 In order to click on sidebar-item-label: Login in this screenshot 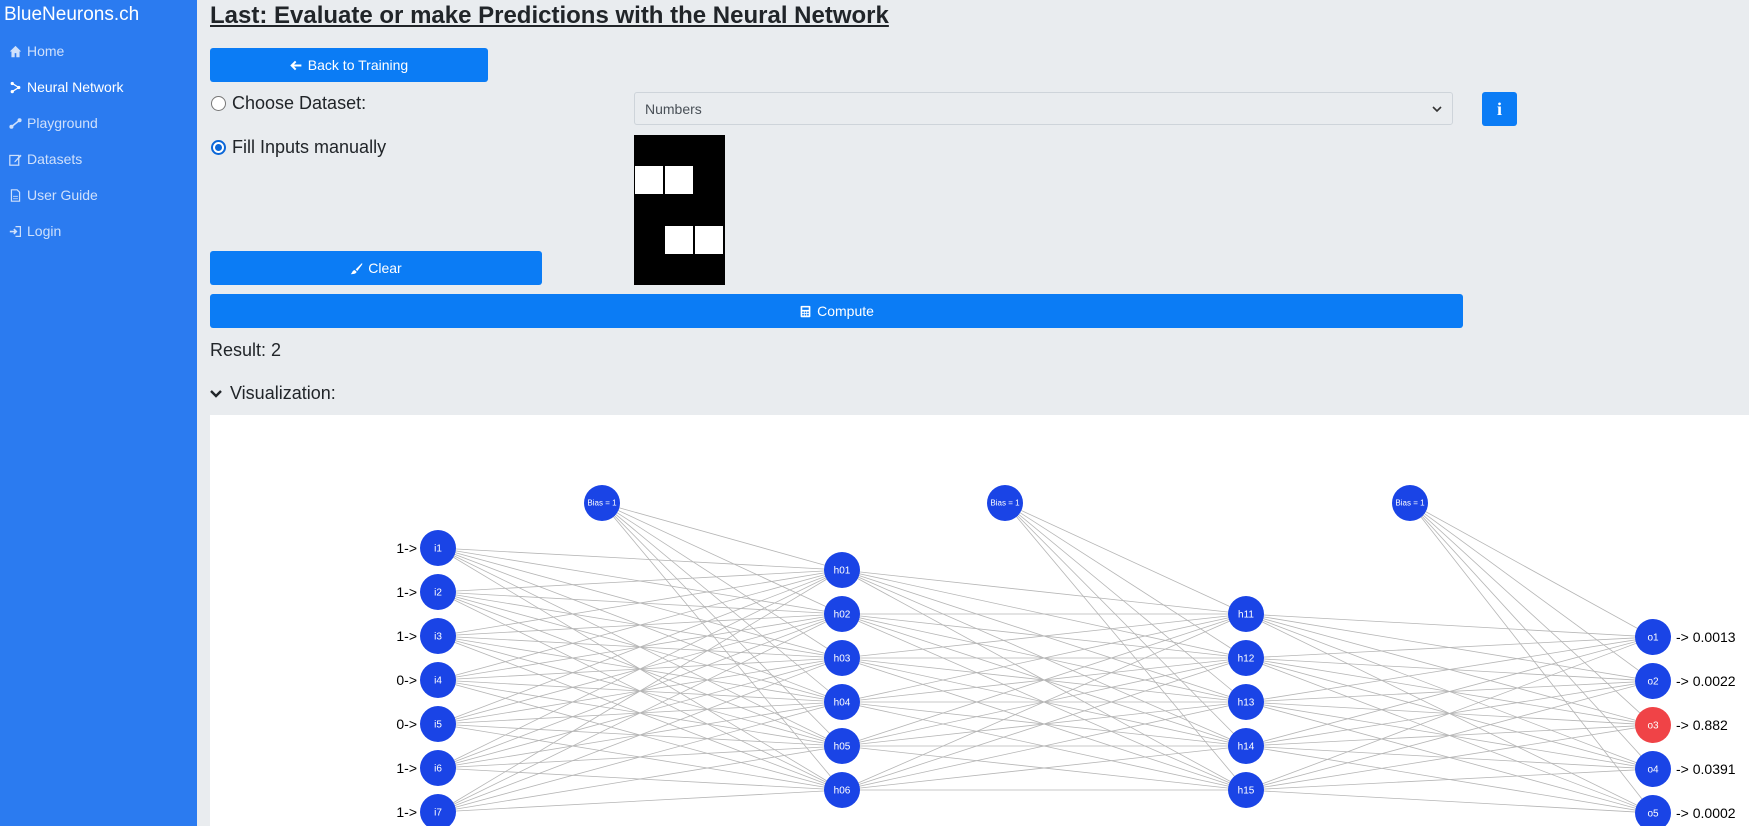, I will do `click(44, 231)`.